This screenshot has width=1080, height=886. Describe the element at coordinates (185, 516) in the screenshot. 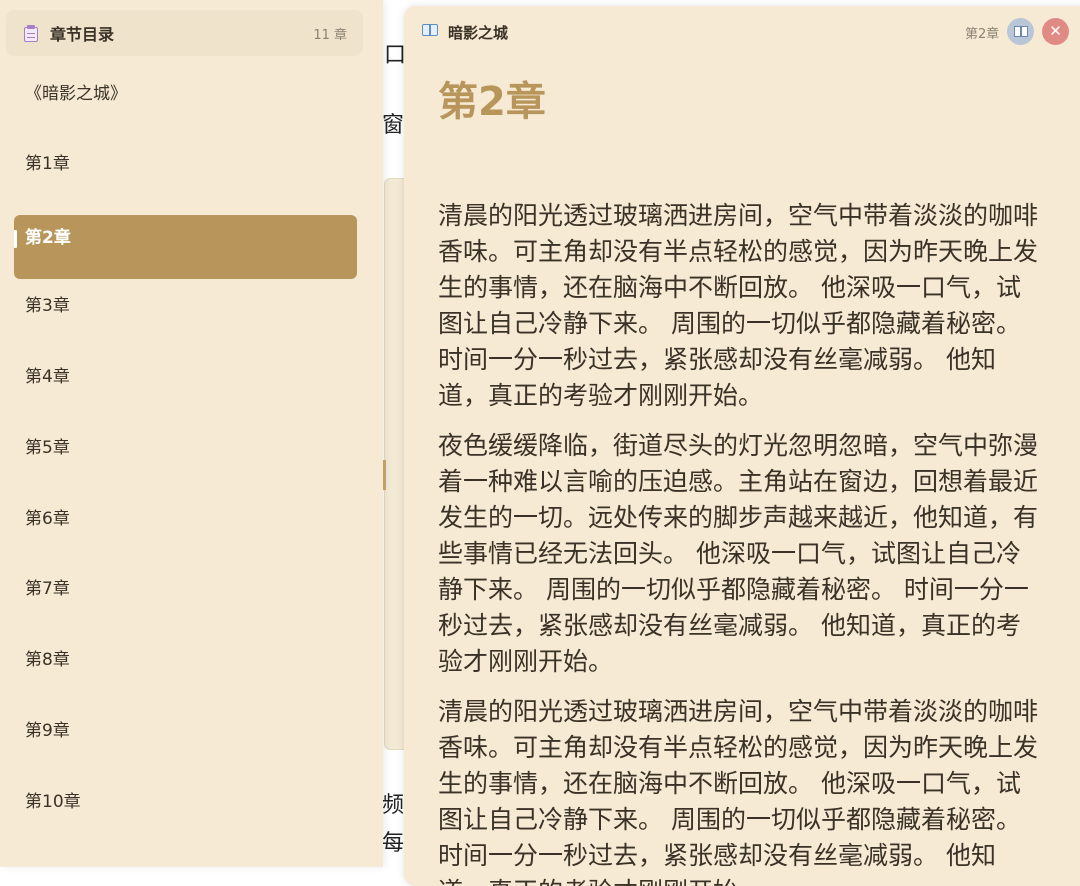

I see `chapter-item-6: 第6章` at that location.